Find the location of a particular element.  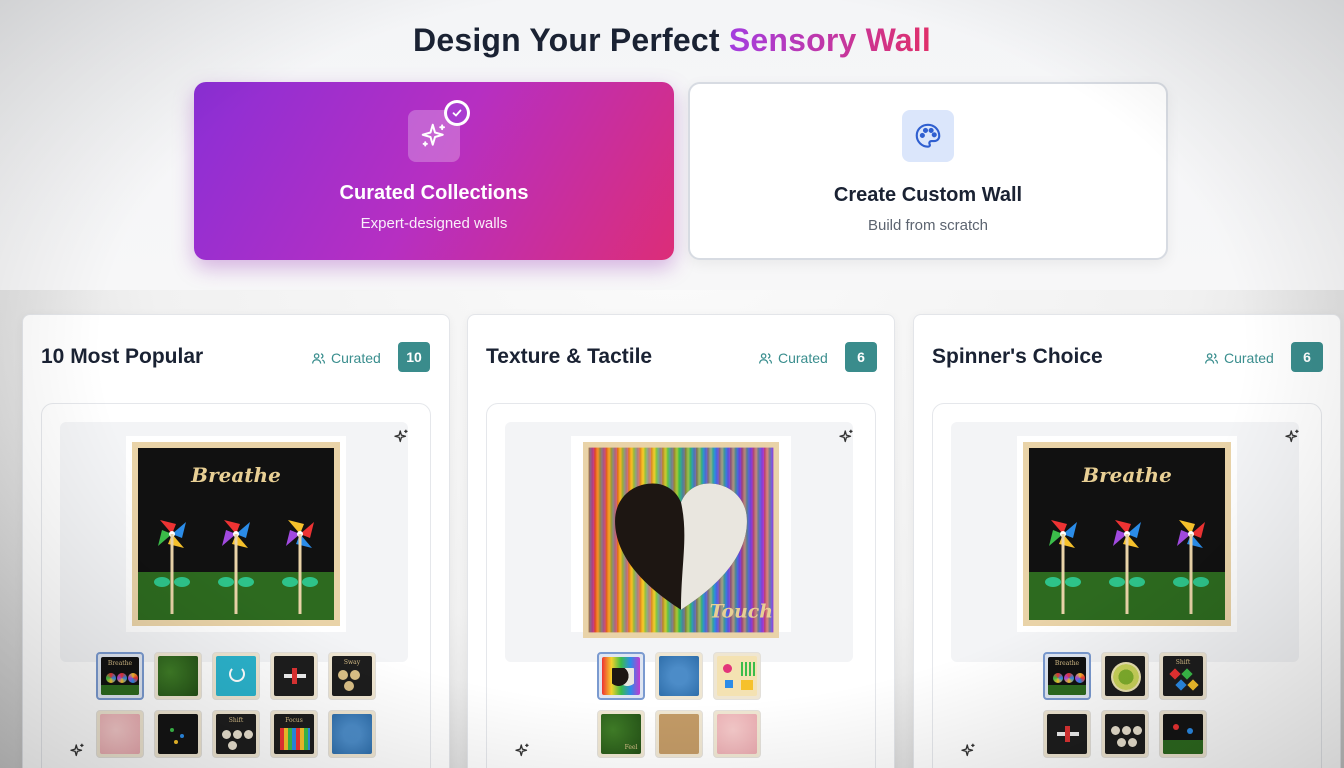

thumbnail-moss: Feel is located at coordinates (621, 734).